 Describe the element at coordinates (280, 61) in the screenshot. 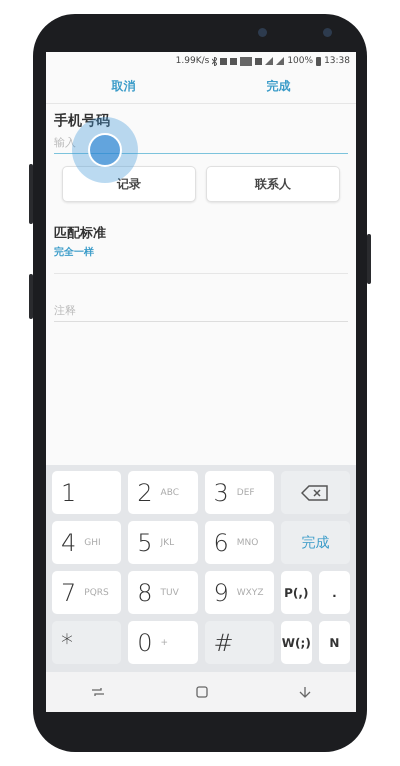

I see `signal-icon` at that location.